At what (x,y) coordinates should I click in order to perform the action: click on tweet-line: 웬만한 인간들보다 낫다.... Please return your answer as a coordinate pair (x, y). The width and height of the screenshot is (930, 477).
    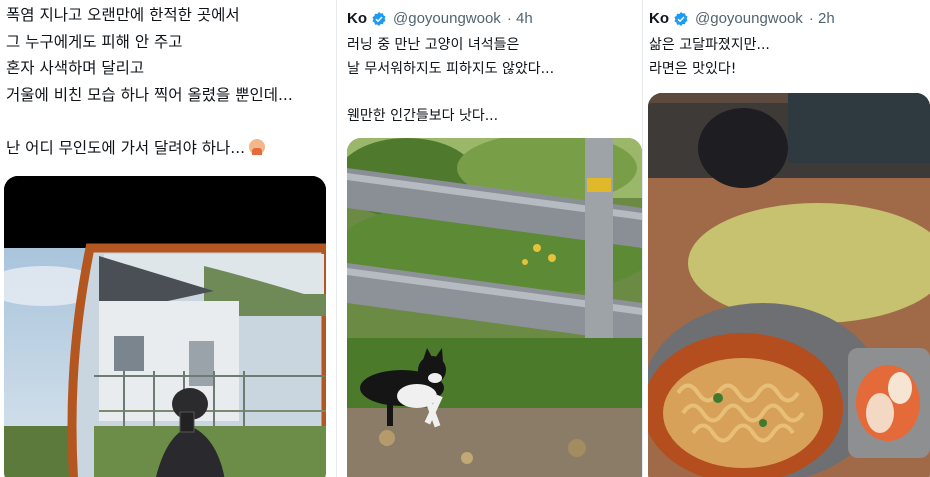
    Looking at the image, I should click on (423, 115).